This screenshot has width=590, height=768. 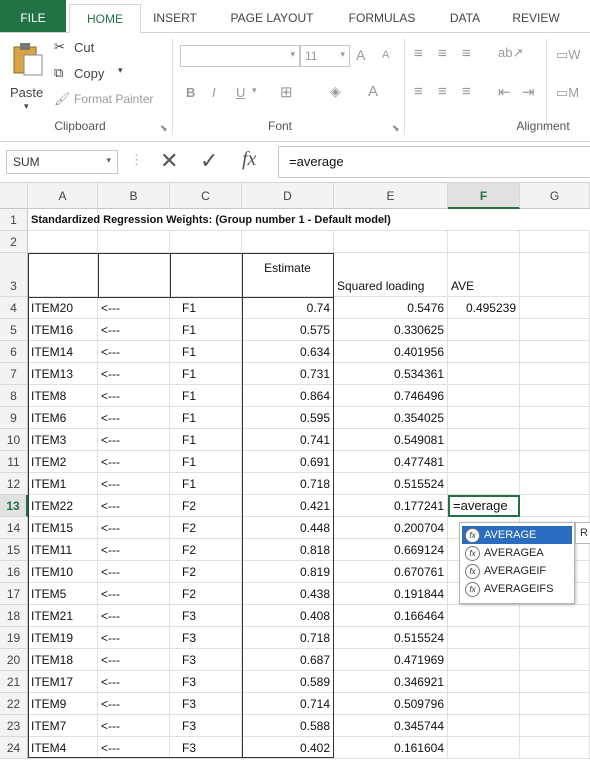 What do you see at coordinates (391, 275) in the screenshot?
I see `cell-e3: Squared loading` at bounding box center [391, 275].